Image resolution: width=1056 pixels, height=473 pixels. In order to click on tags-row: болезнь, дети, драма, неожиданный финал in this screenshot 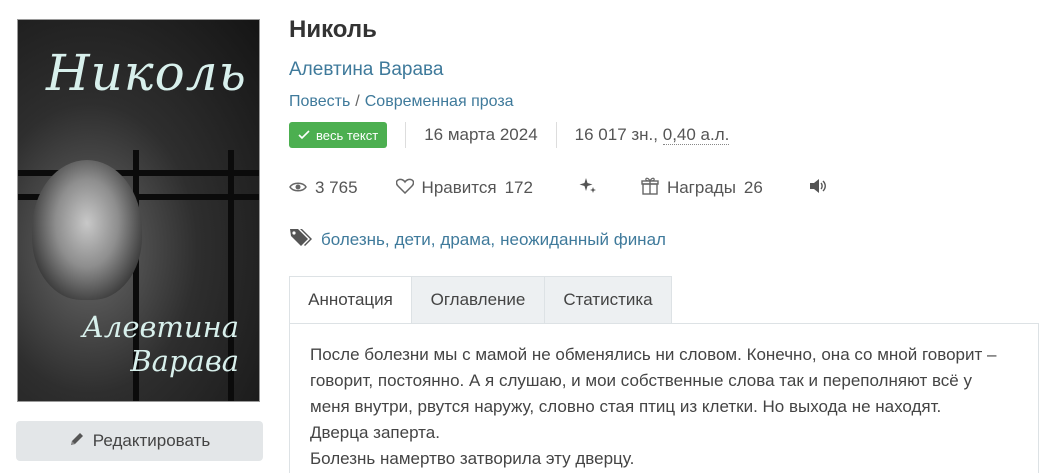, I will do `click(477, 239)`.